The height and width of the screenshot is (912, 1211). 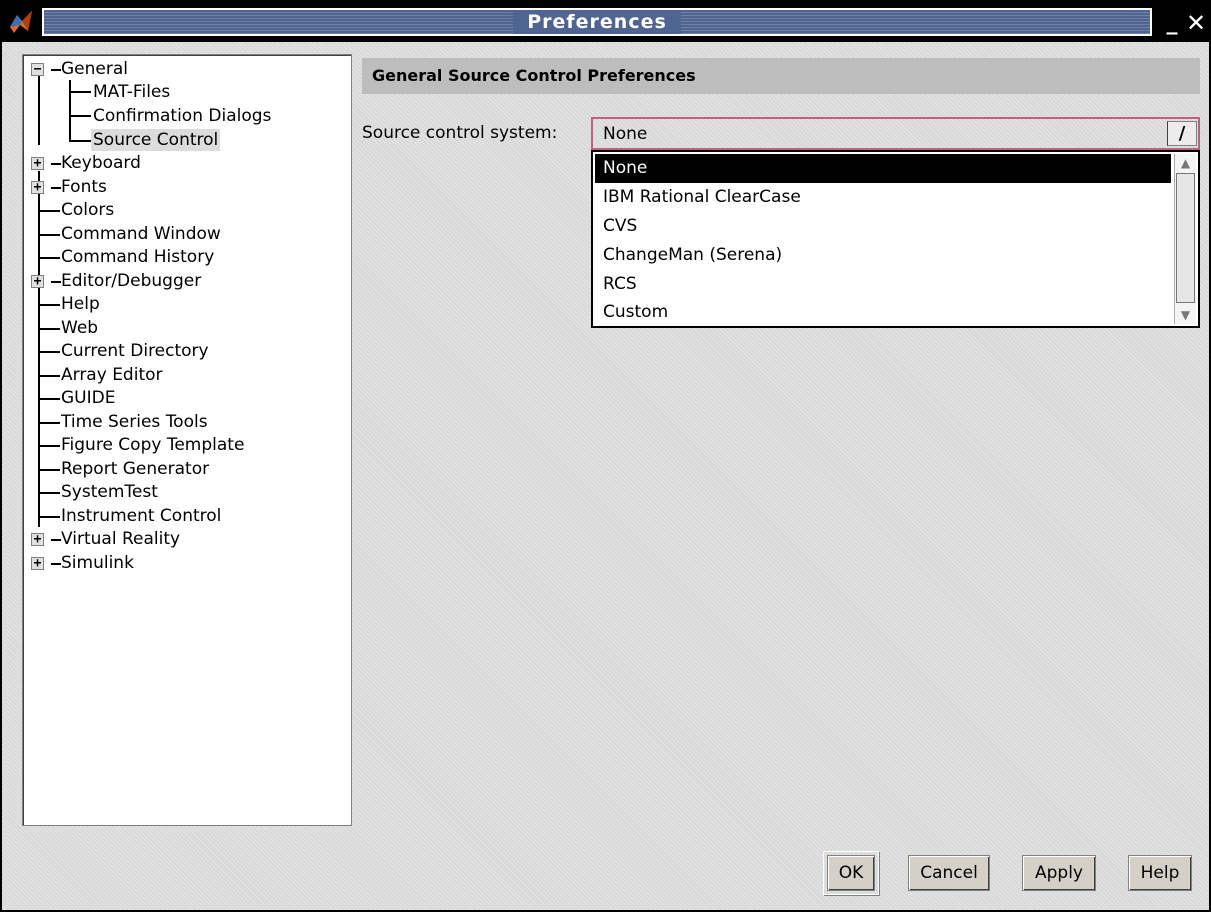 What do you see at coordinates (156, 140) in the screenshot?
I see `tree-item-source-control: Source Control` at bounding box center [156, 140].